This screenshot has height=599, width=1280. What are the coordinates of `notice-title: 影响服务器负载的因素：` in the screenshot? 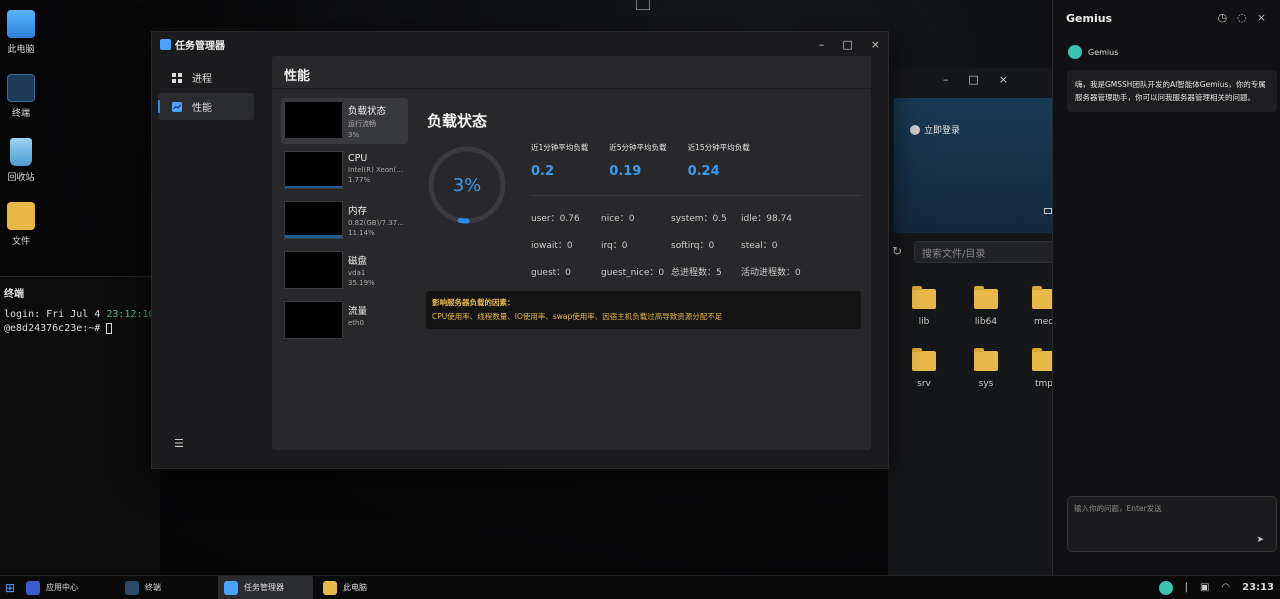 It's located at (473, 302).